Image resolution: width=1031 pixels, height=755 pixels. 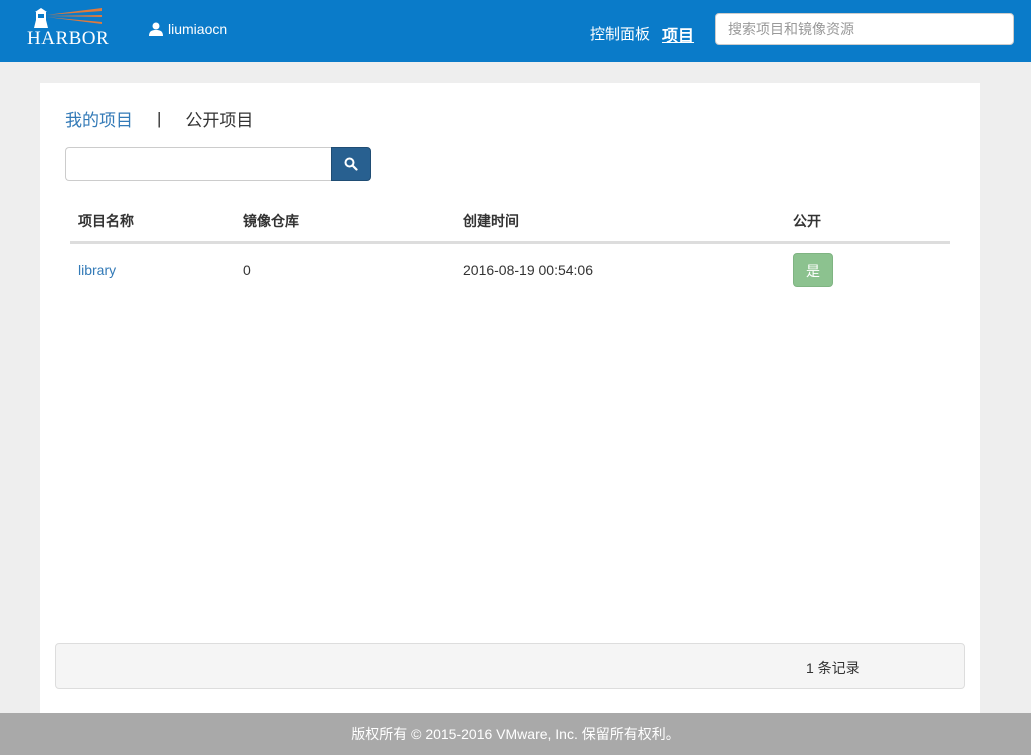 I want to click on project-search, so click(x=218, y=164).